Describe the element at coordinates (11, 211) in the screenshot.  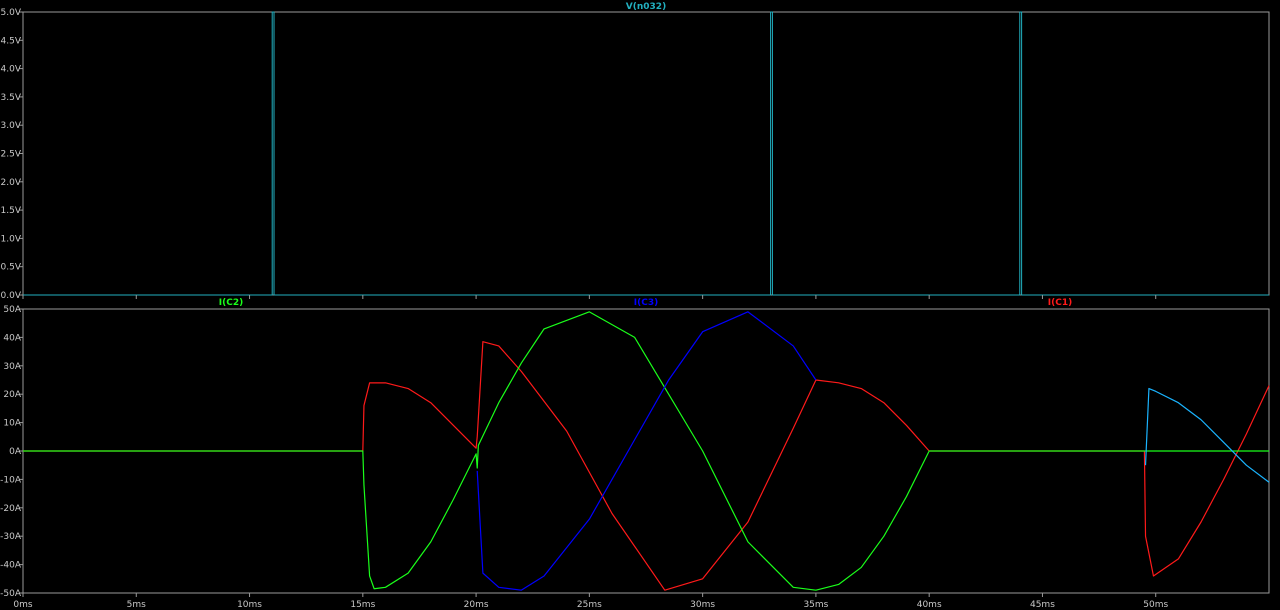
I see `y-tick-label: 1.5V` at that location.